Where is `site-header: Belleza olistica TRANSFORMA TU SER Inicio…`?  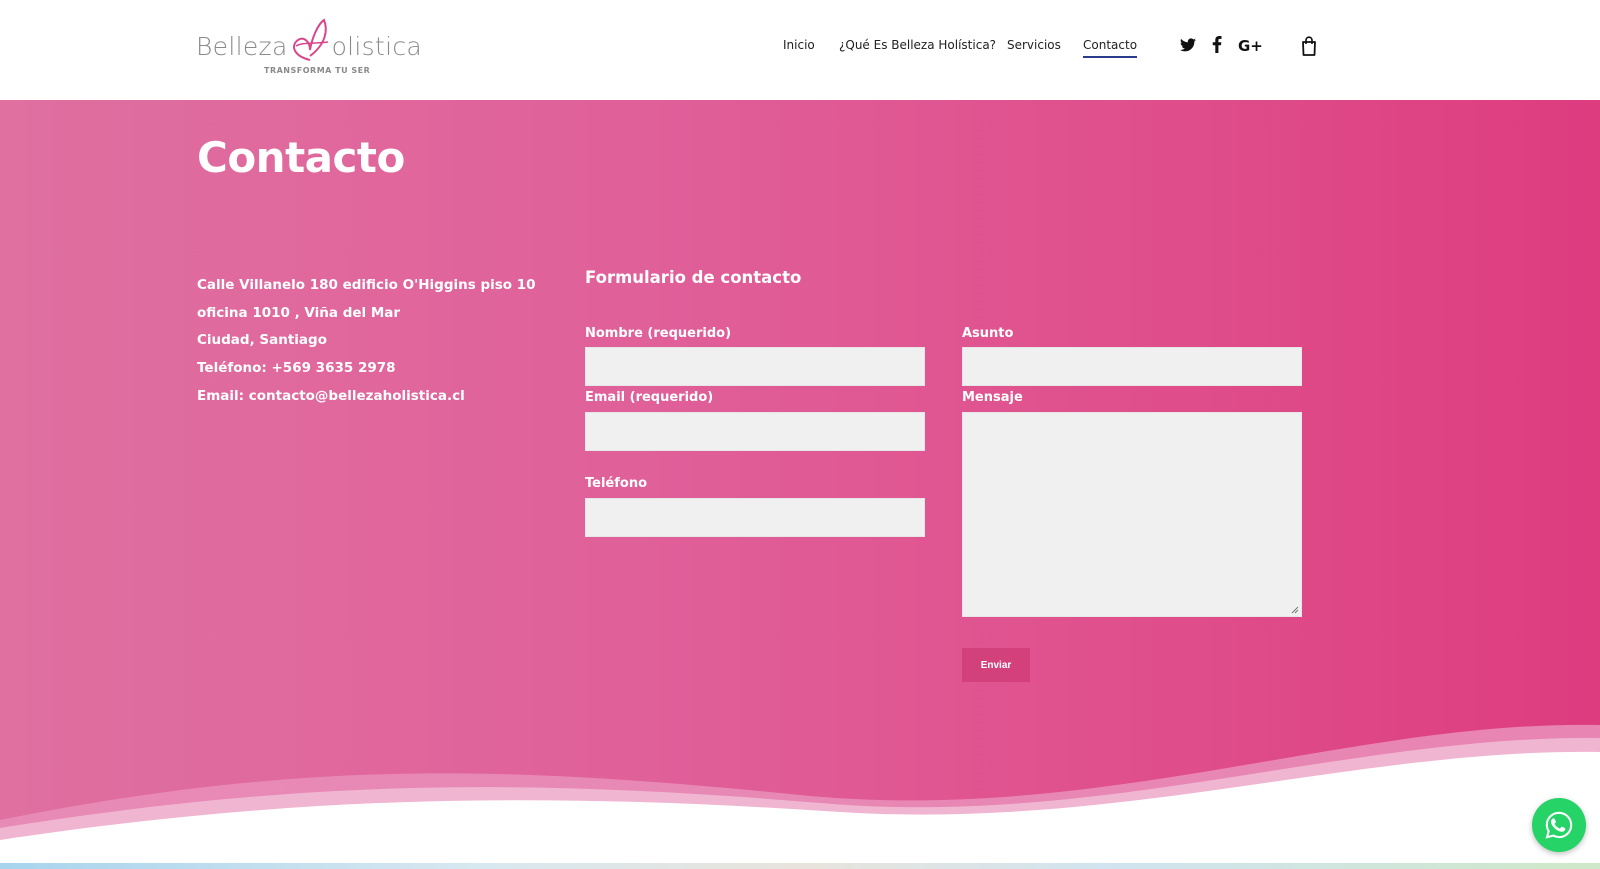
site-header: Belleza olistica TRANSFORMA TU SER Inicio… is located at coordinates (800, 50).